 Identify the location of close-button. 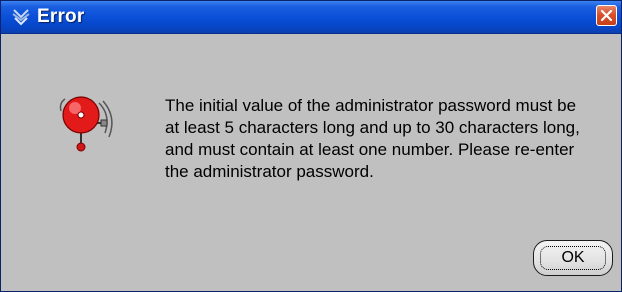
(606, 15).